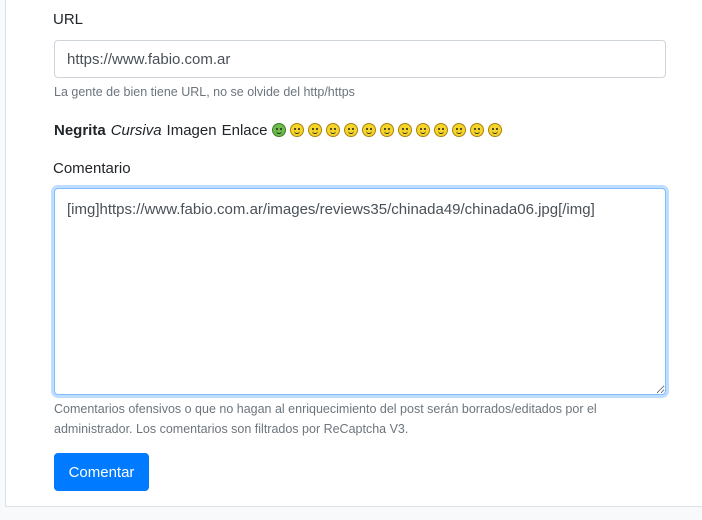 The image size is (702, 520). What do you see at coordinates (441, 130) in the screenshot?
I see `neutral-icon` at bounding box center [441, 130].